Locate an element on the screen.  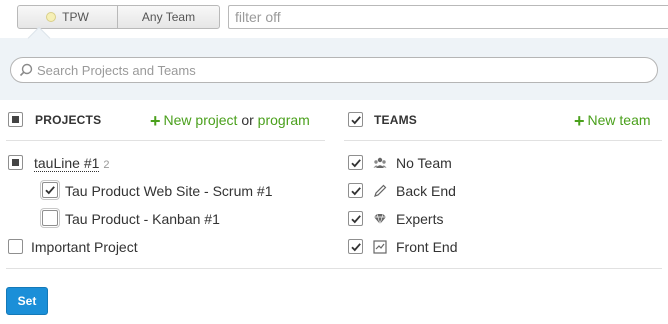
set-button: Set is located at coordinates (27, 301).